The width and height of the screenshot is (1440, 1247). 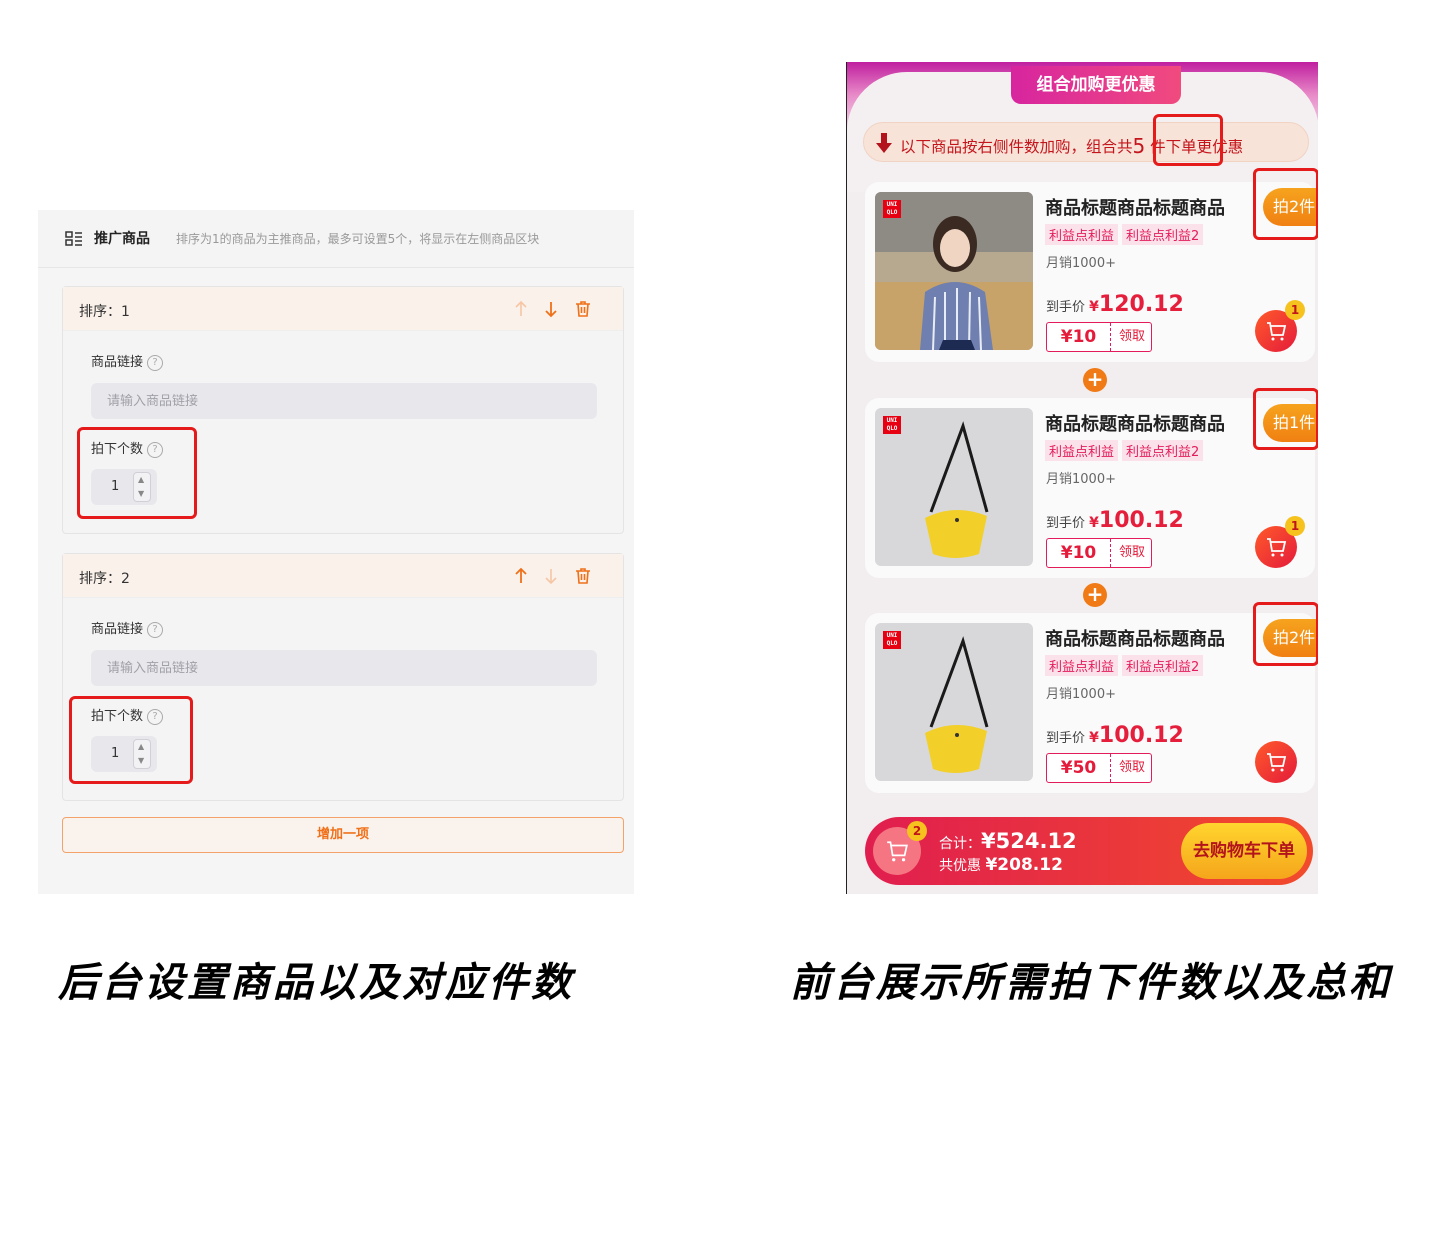 I want to click on arrow-down-icon, so click(x=884, y=143).